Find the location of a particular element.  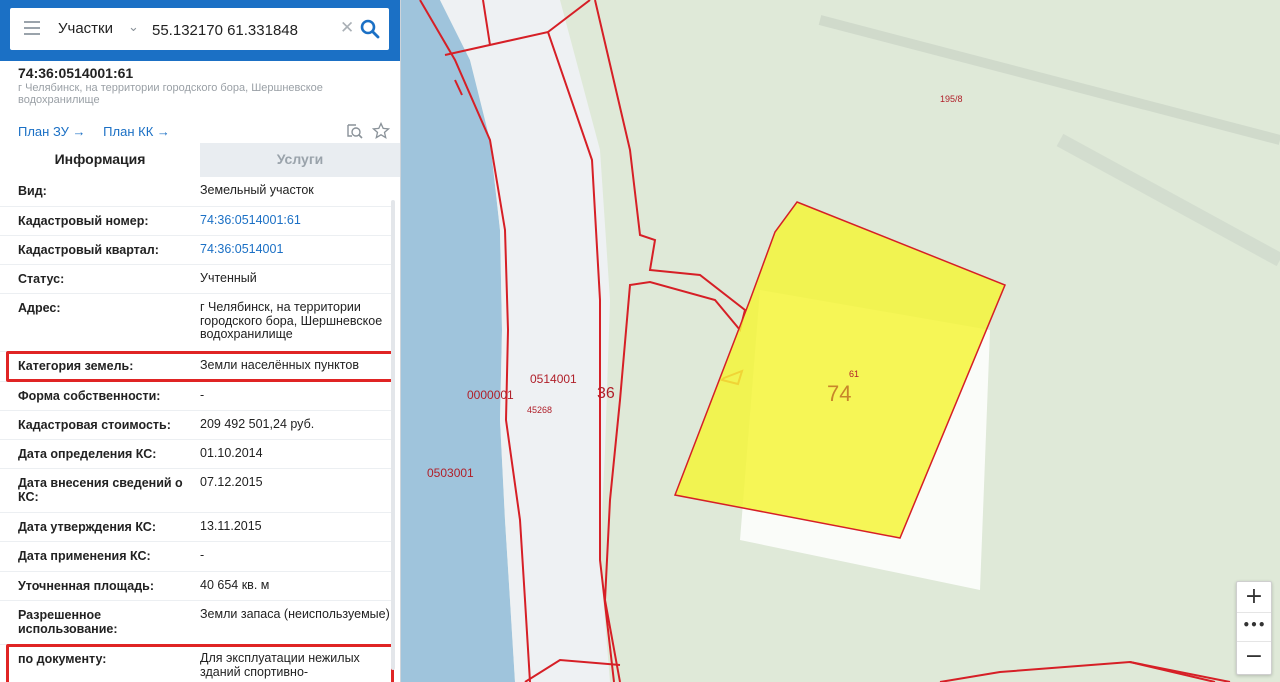

table-row: Кадастровый номер: 74:36:0514001:61 is located at coordinates (196, 221).